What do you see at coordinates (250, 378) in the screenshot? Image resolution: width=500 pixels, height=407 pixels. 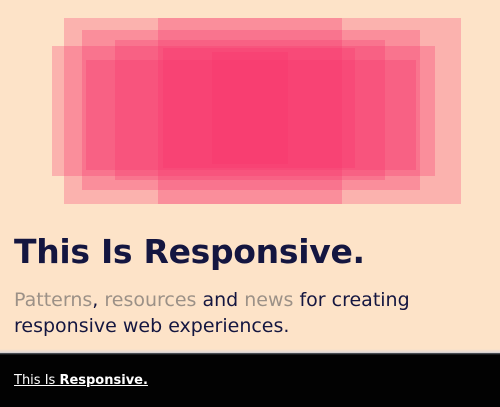 I see `site-header-bar: This Is Responsive.` at bounding box center [250, 378].